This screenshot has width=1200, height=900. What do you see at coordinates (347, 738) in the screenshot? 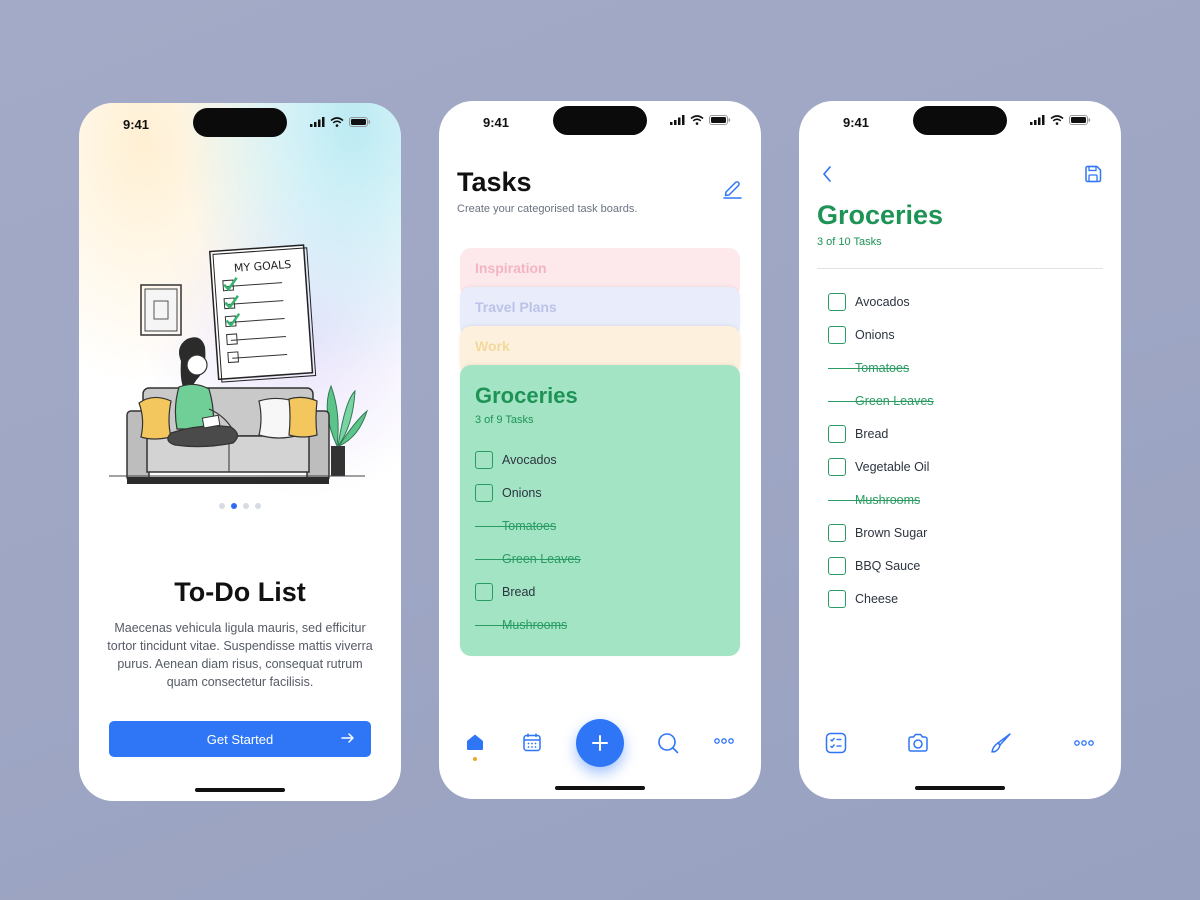
I see `arrow-right-icon` at bounding box center [347, 738].